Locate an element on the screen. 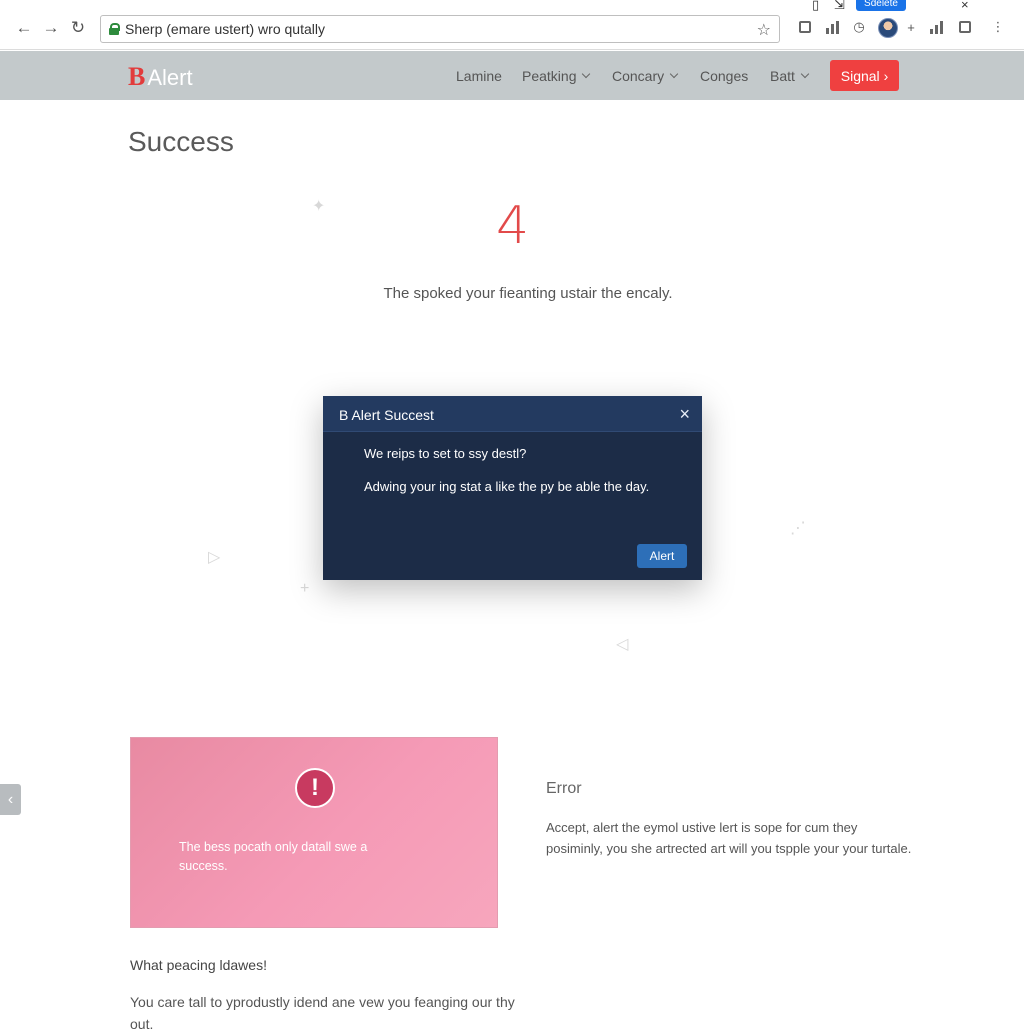 This screenshot has width=1024, height=1035. chevron-right-icon: › is located at coordinates (886, 75).